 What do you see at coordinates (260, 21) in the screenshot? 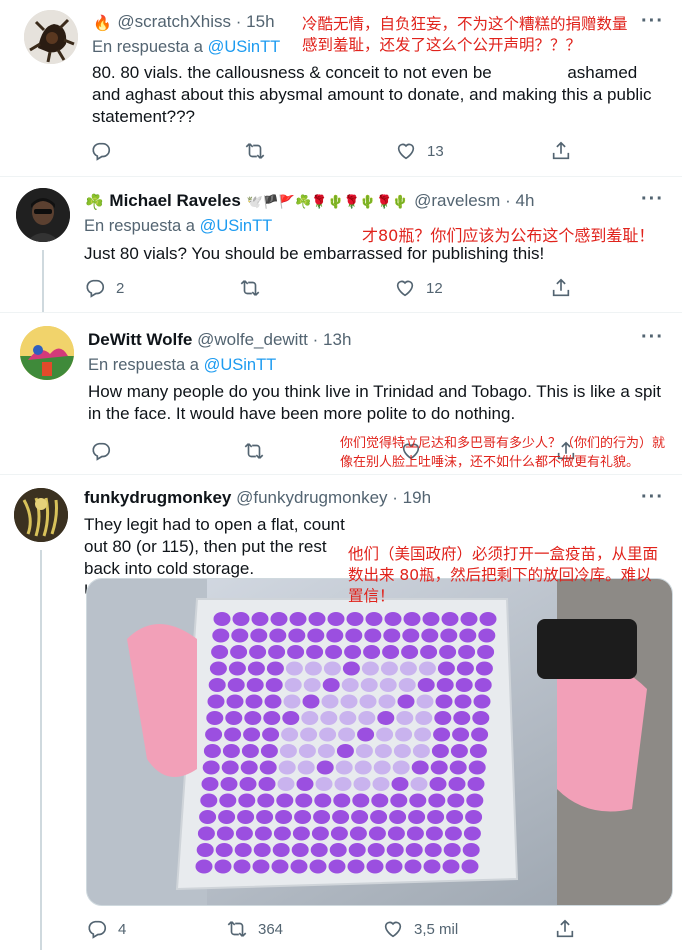
I see `timestamp: 15h` at bounding box center [260, 21].